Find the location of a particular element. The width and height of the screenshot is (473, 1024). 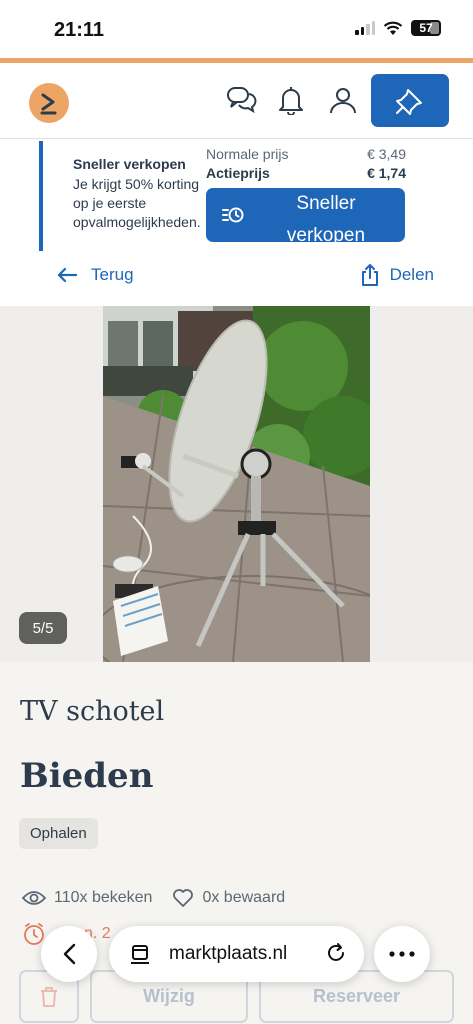

trash-icon is located at coordinates (49, 996).